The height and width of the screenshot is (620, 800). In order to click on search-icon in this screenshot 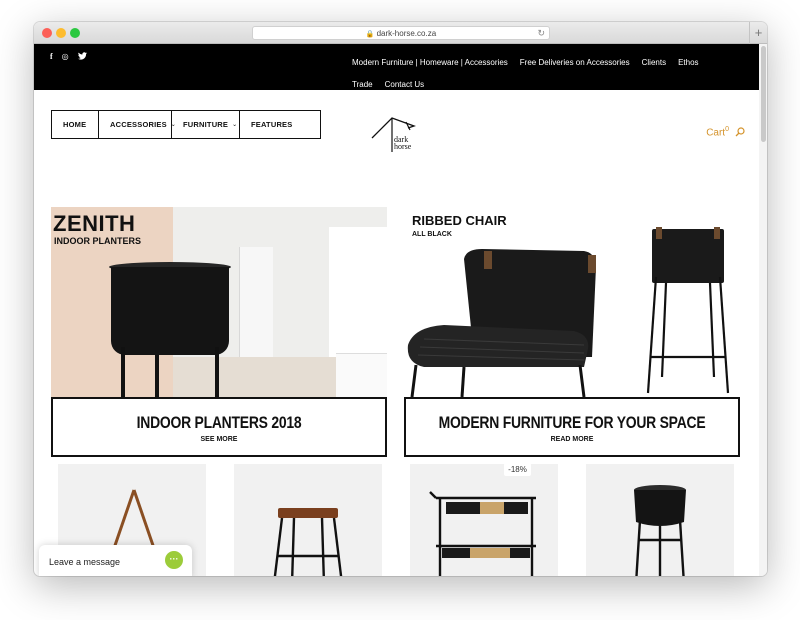, I will do `click(740, 132)`.